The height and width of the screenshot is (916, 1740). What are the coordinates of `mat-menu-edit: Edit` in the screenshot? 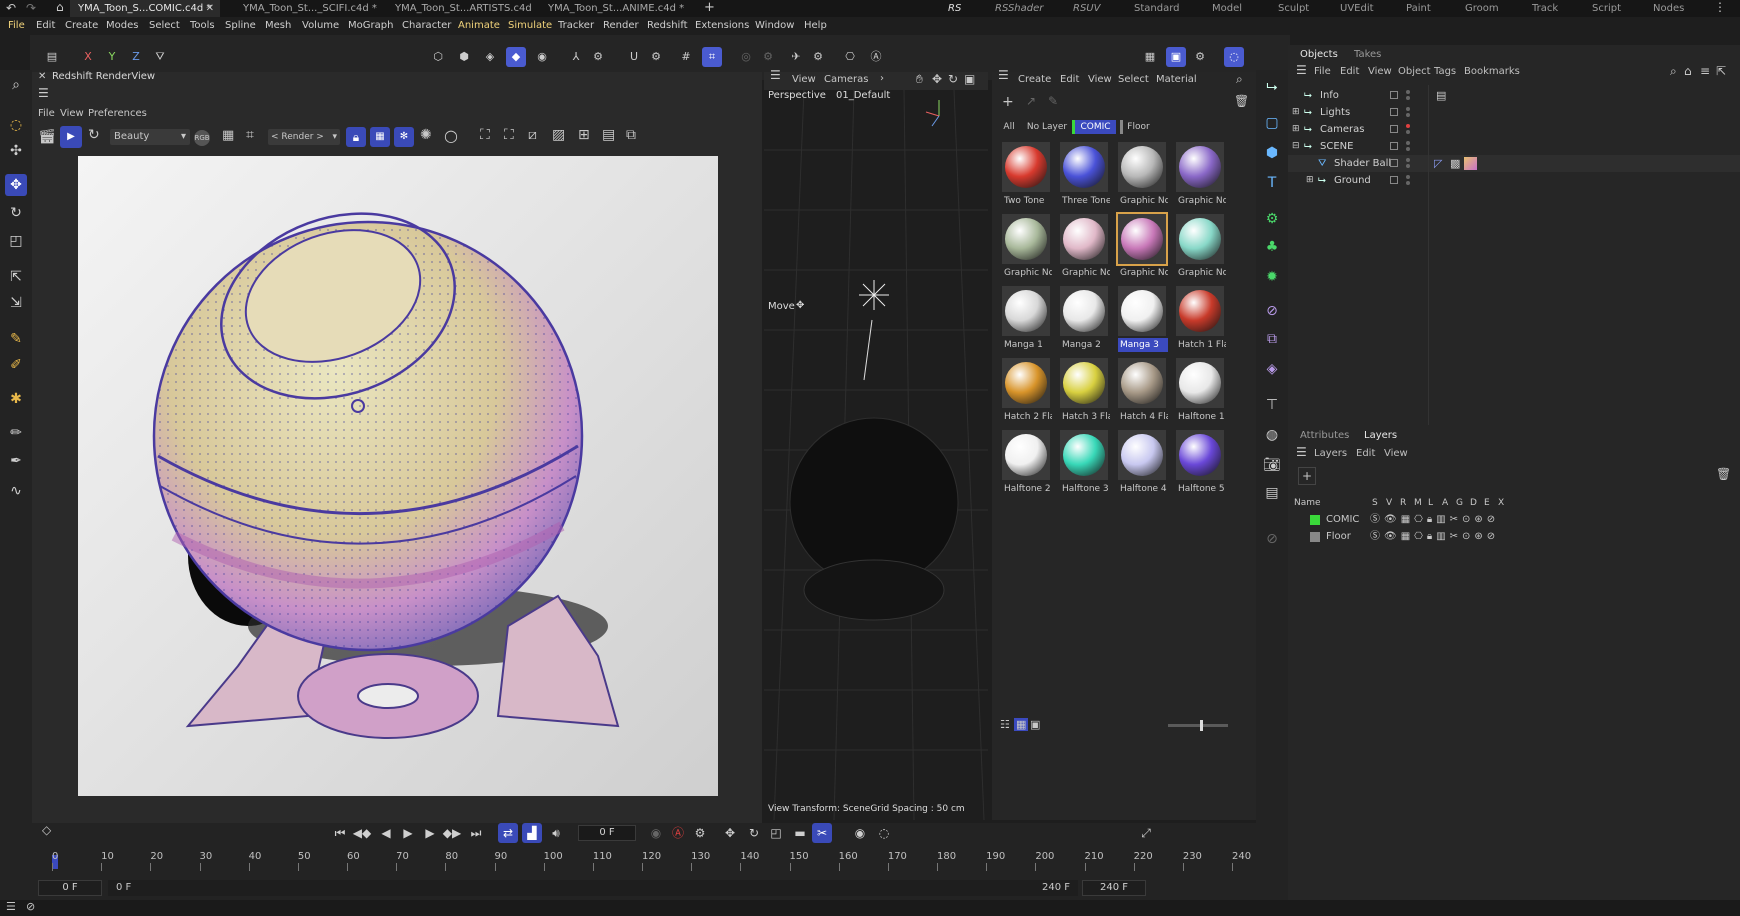 It's located at (1069, 79).